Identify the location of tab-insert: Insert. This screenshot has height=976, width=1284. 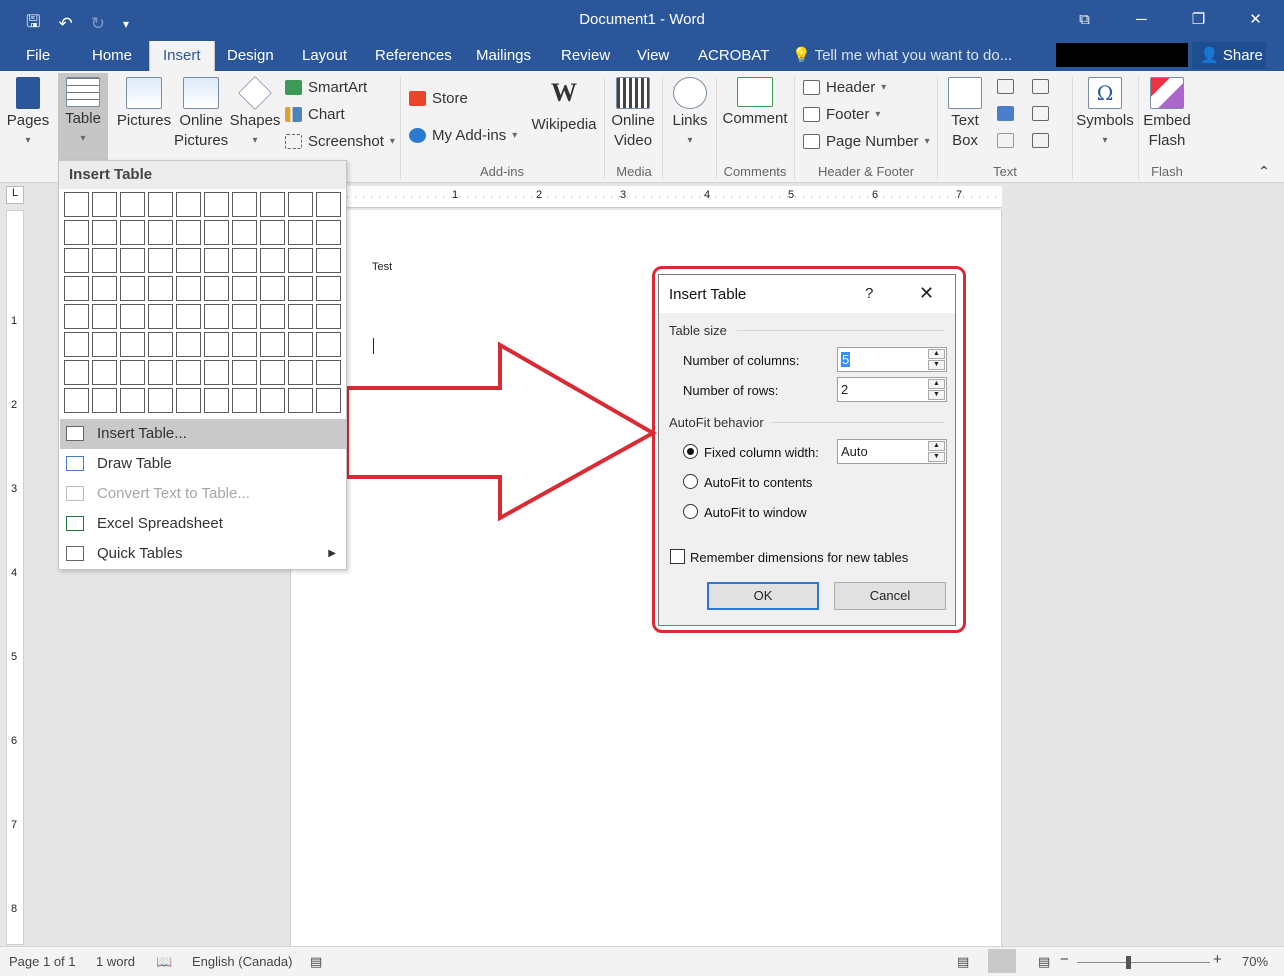
(182, 56).